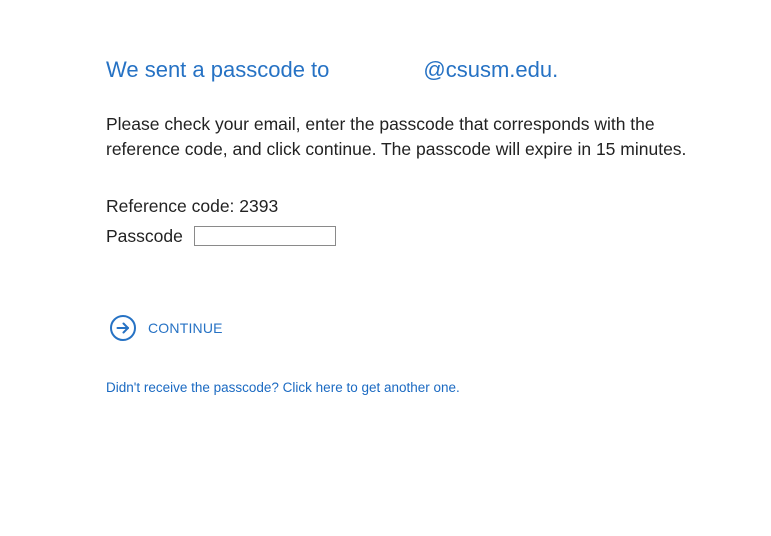 This screenshot has width=771, height=536. I want to click on email-domain: @csusm.edu., so click(491, 69).